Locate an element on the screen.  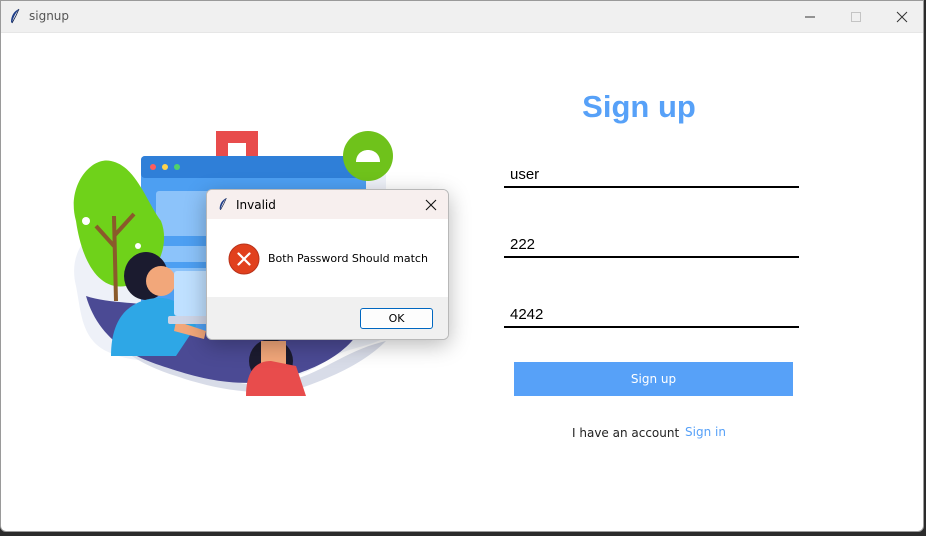
username-field is located at coordinates (651, 175).